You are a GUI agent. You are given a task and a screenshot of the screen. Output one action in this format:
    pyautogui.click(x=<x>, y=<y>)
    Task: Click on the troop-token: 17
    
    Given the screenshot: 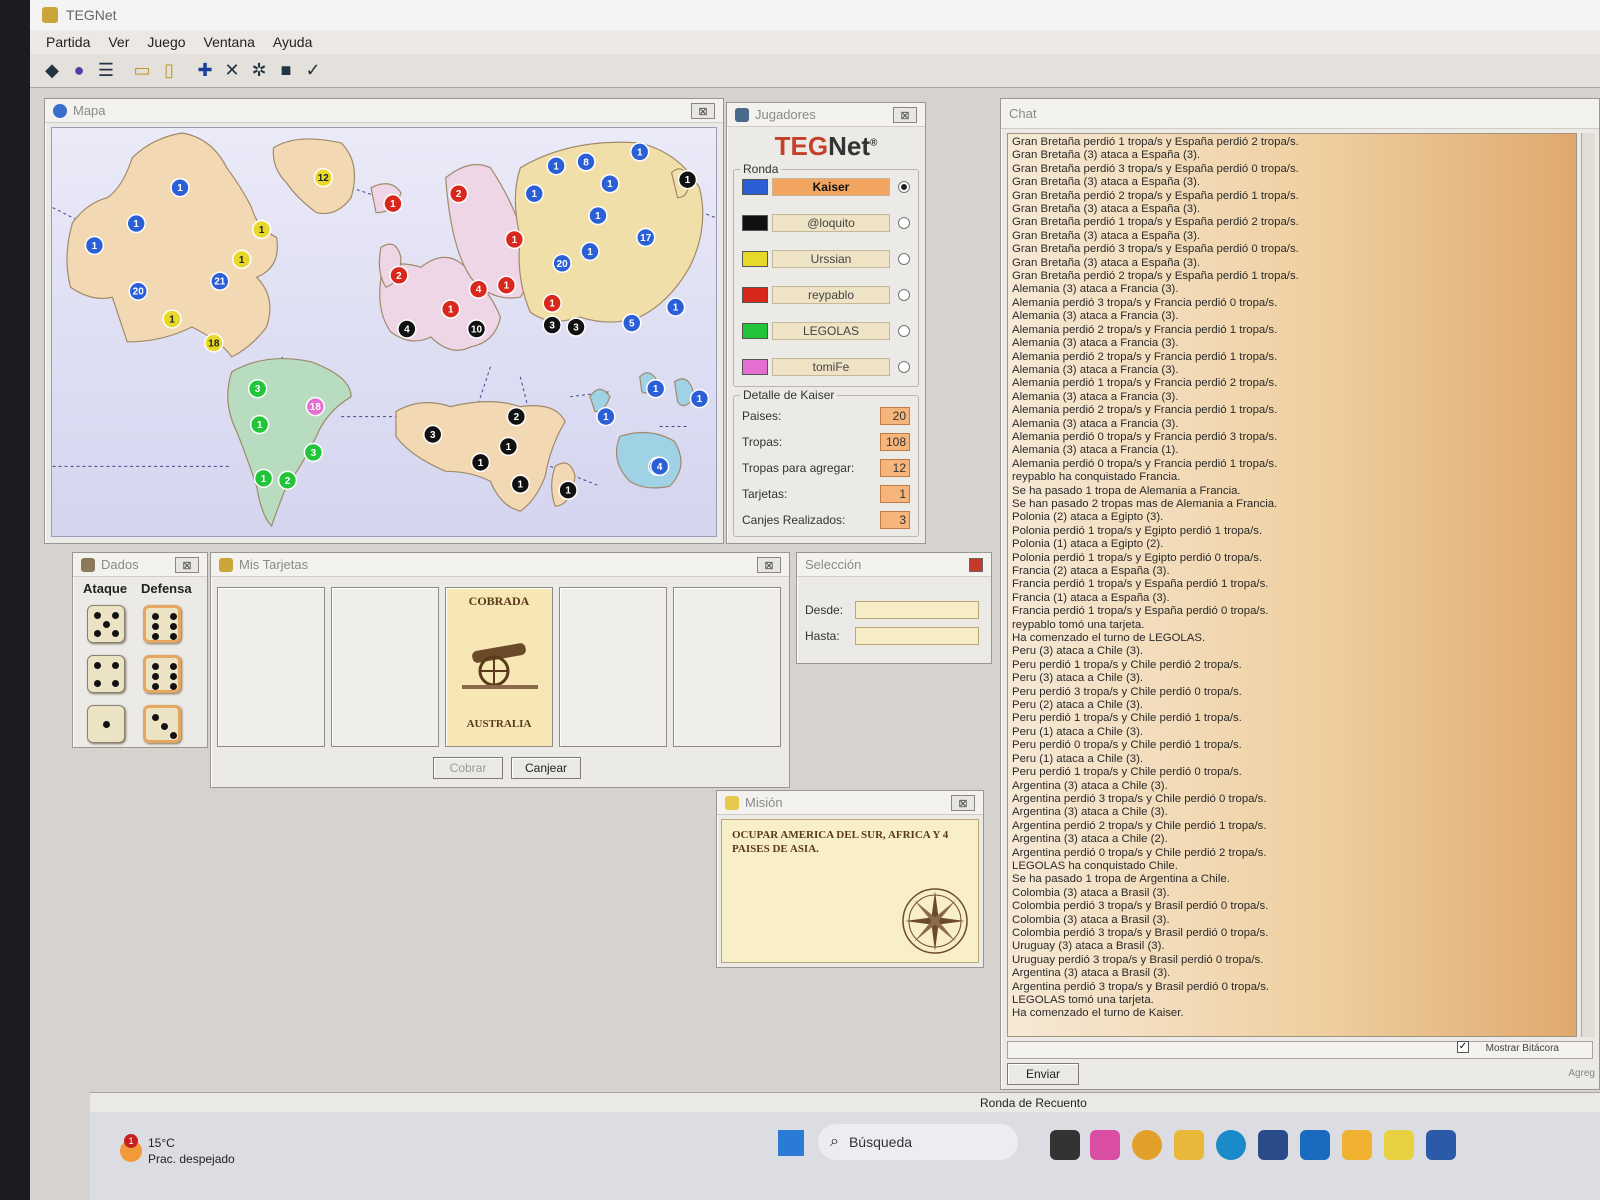 What is the action you would take?
    pyautogui.click(x=646, y=237)
    